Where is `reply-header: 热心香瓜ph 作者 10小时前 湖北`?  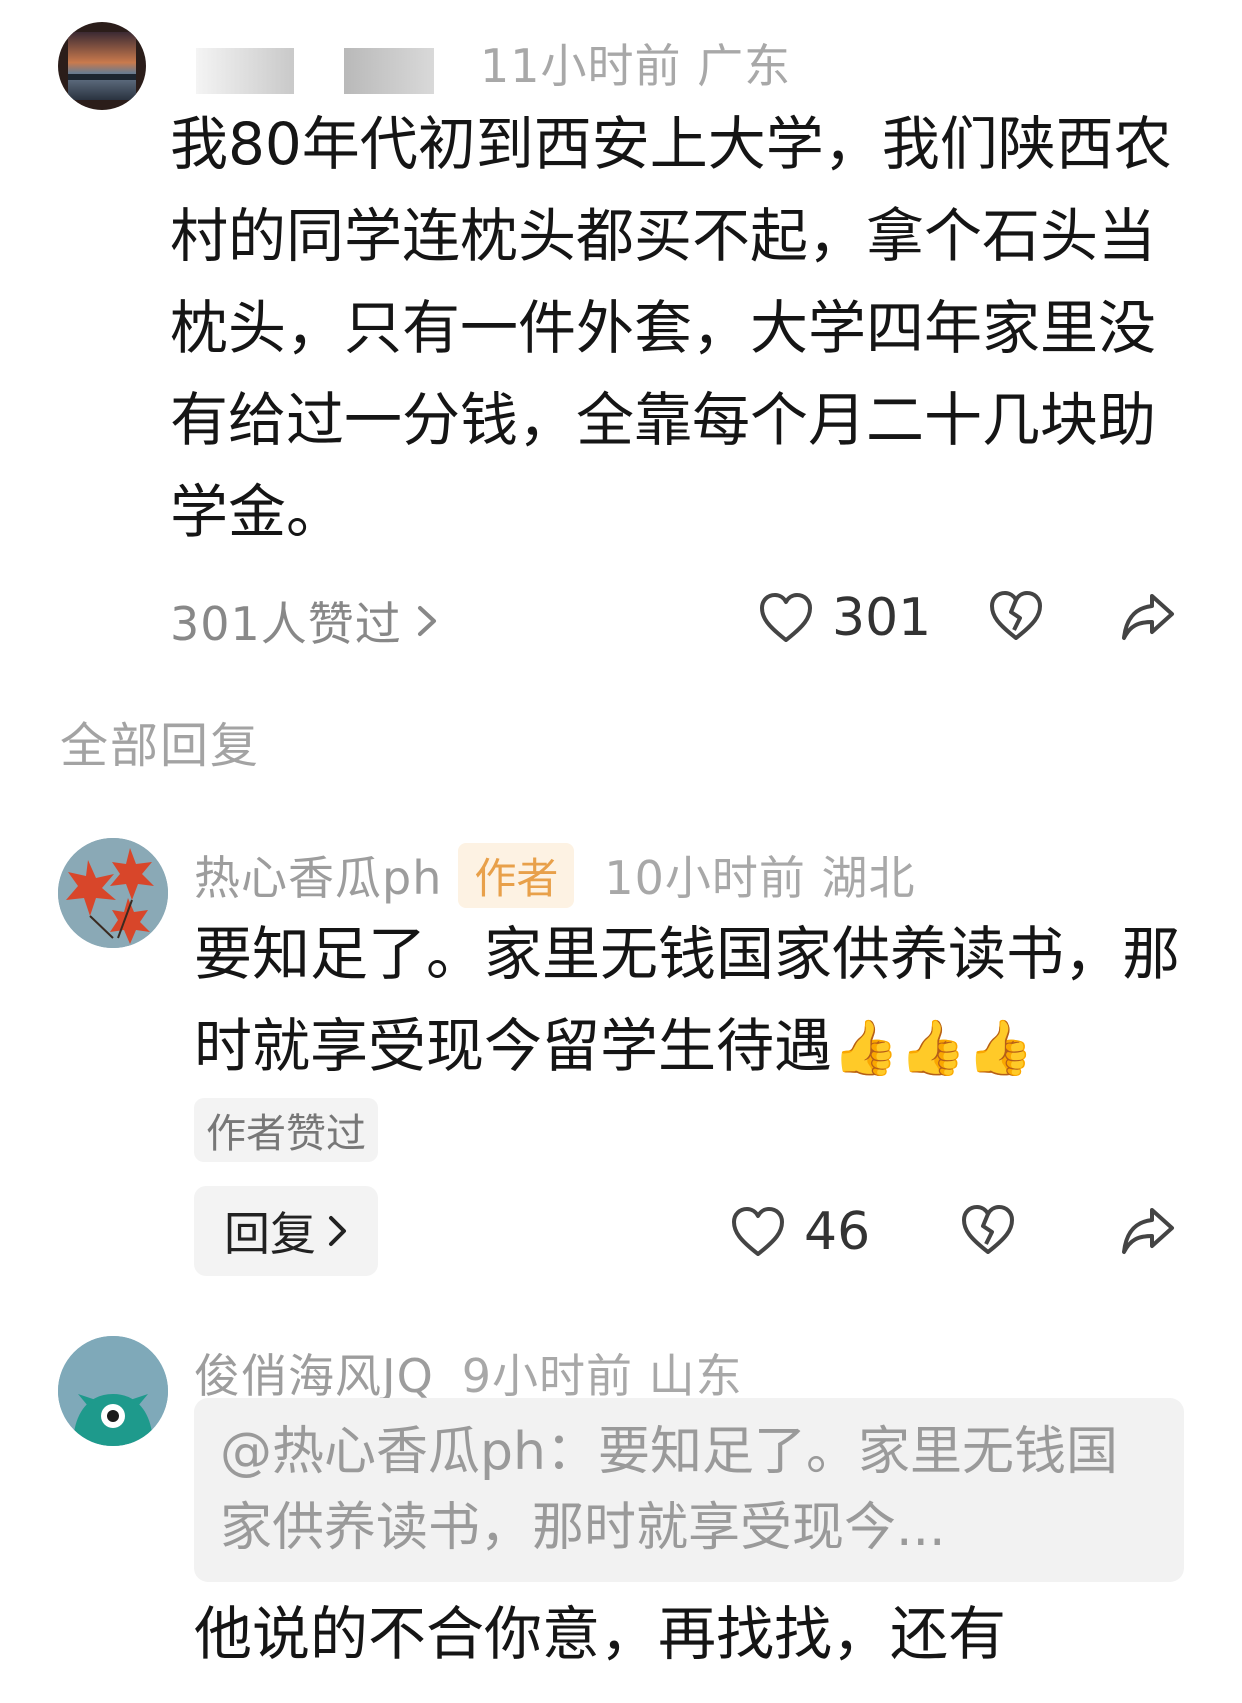
reply-header: 热心香瓜ph 作者 10小时前 湖北 is located at coordinates (555, 875).